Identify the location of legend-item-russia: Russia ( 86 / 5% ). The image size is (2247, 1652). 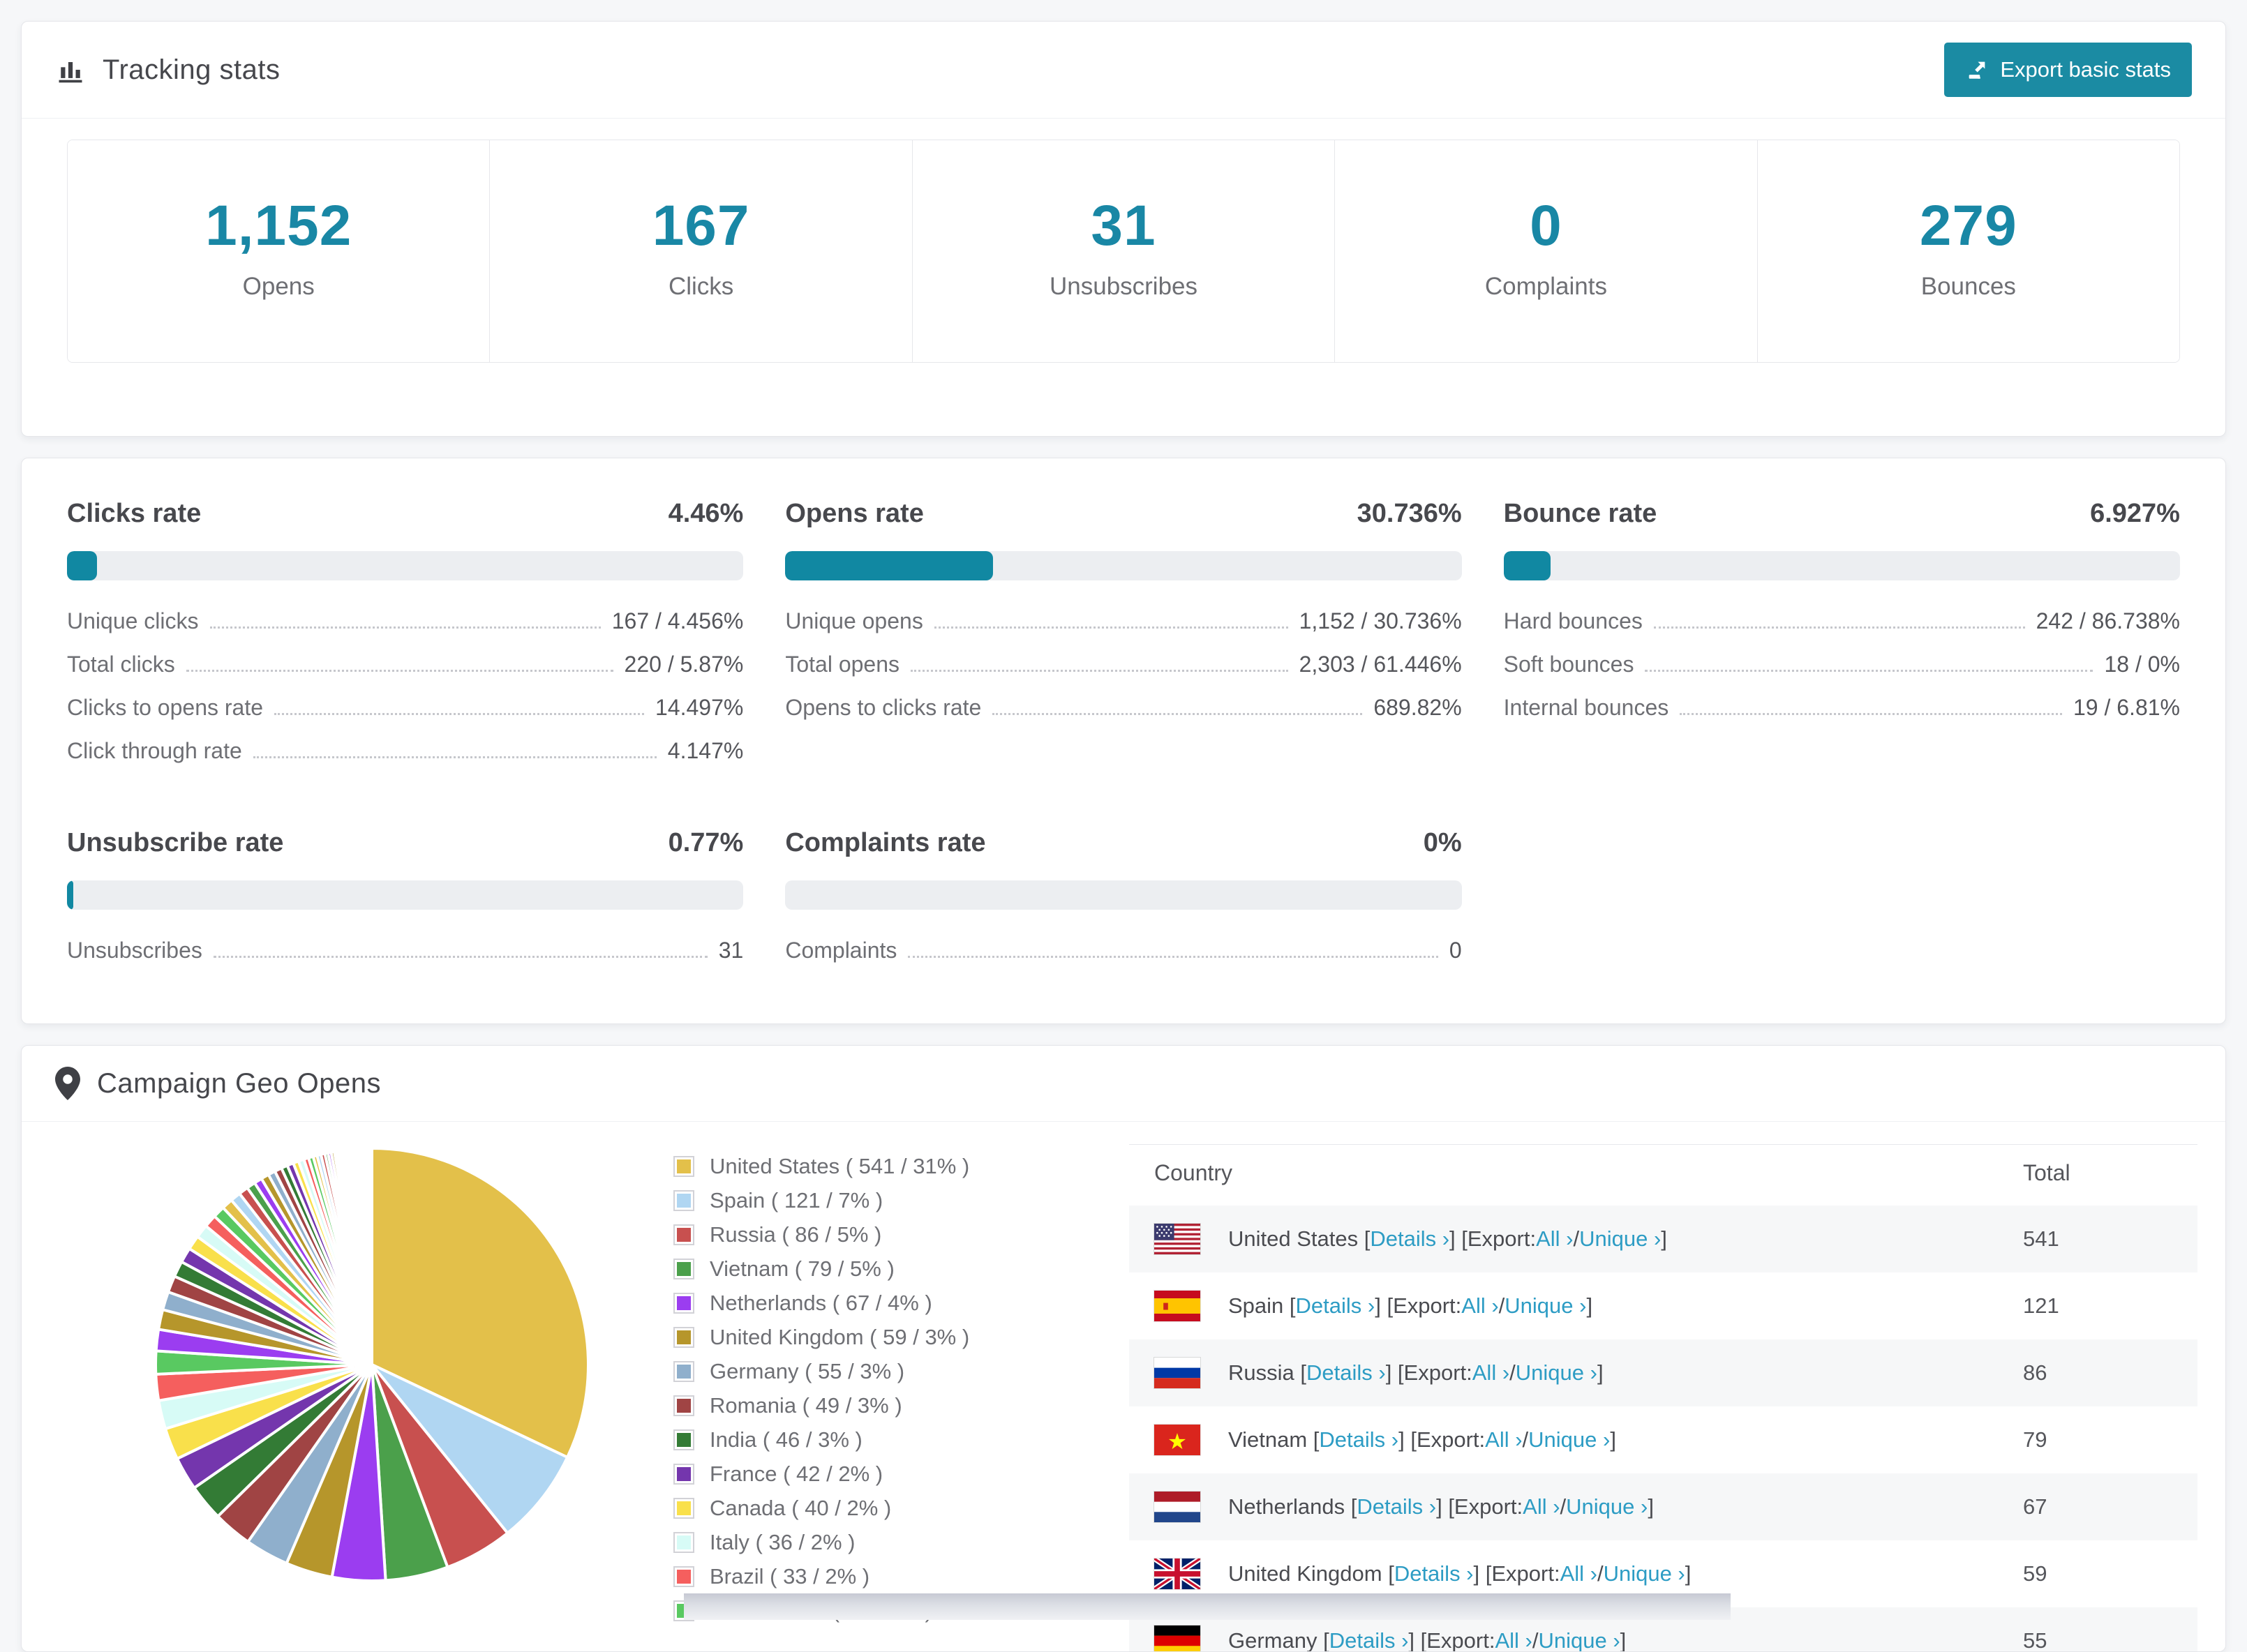
(837, 1234).